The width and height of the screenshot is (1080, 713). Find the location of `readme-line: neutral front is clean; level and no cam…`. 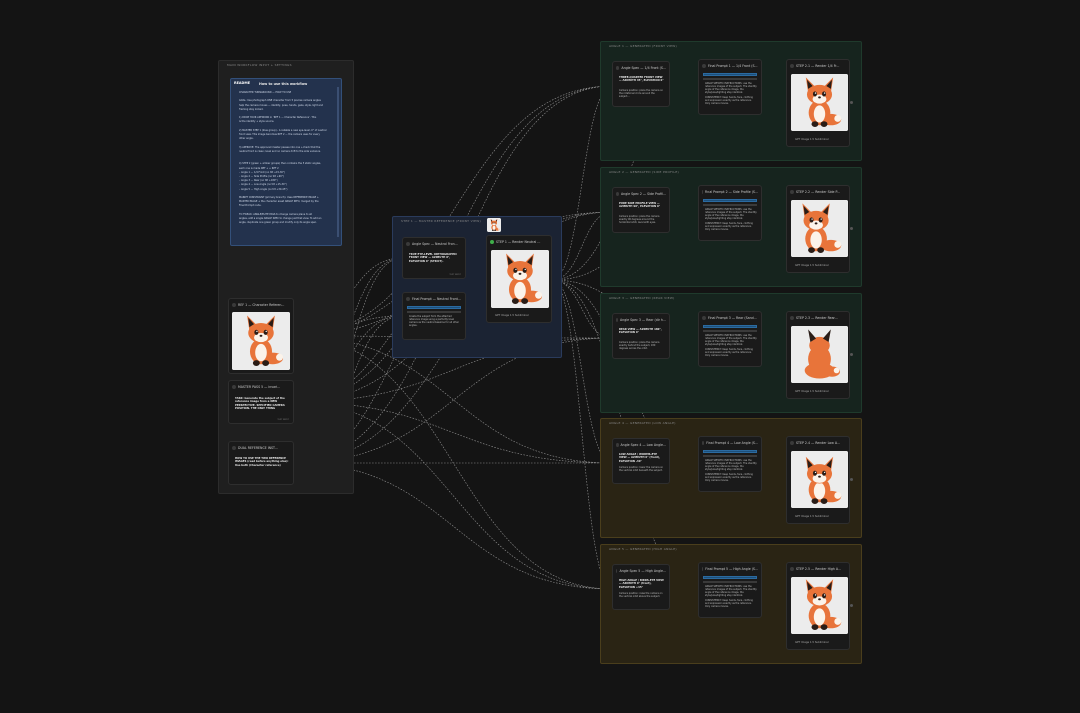

readme-line: neutral front is clean; level and no cam… is located at coordinates (280, 151).